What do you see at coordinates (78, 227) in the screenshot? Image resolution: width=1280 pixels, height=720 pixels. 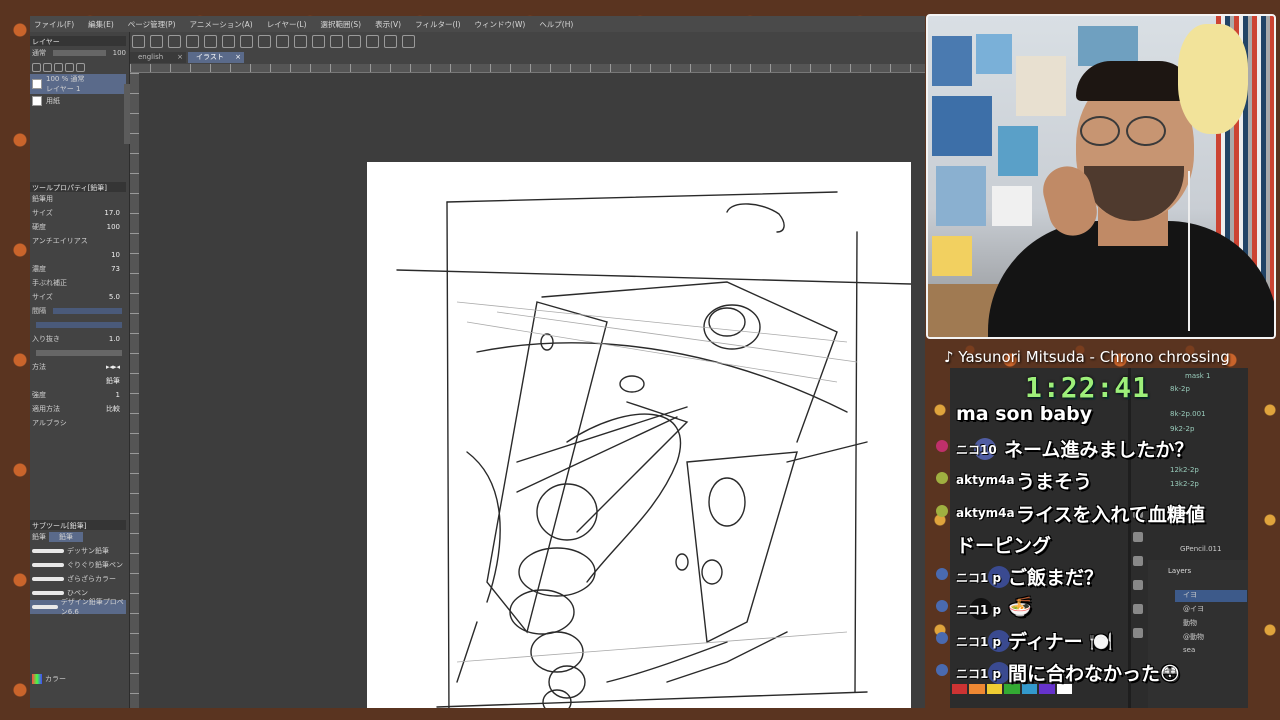 I see `prop-row: 硬度 100` at bounding box center [78, 227].